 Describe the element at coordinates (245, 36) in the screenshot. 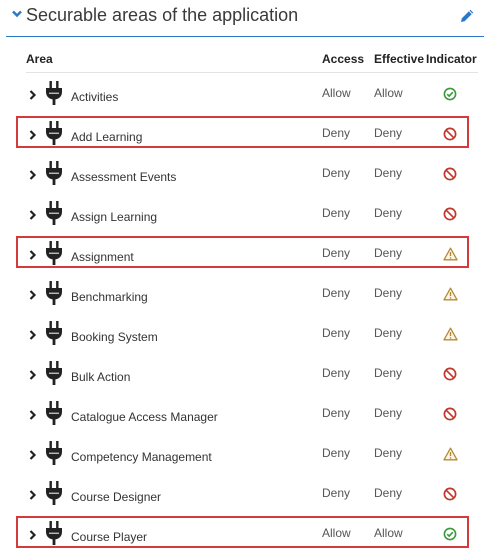

I see `header-divider` at that location.